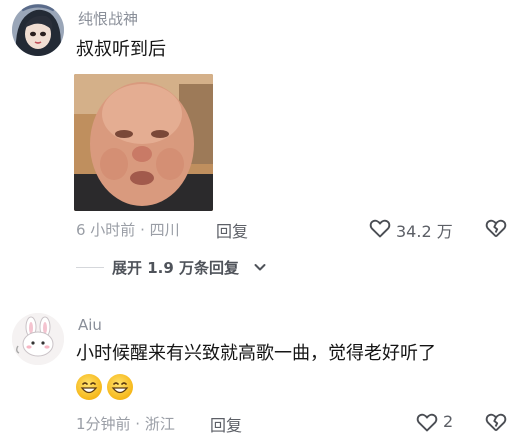 The height and width of the screenshot is (446, 519). Describe the element at coordinates (108, 18) in the screenshot. I see `username: 纯恨战神` at that location.